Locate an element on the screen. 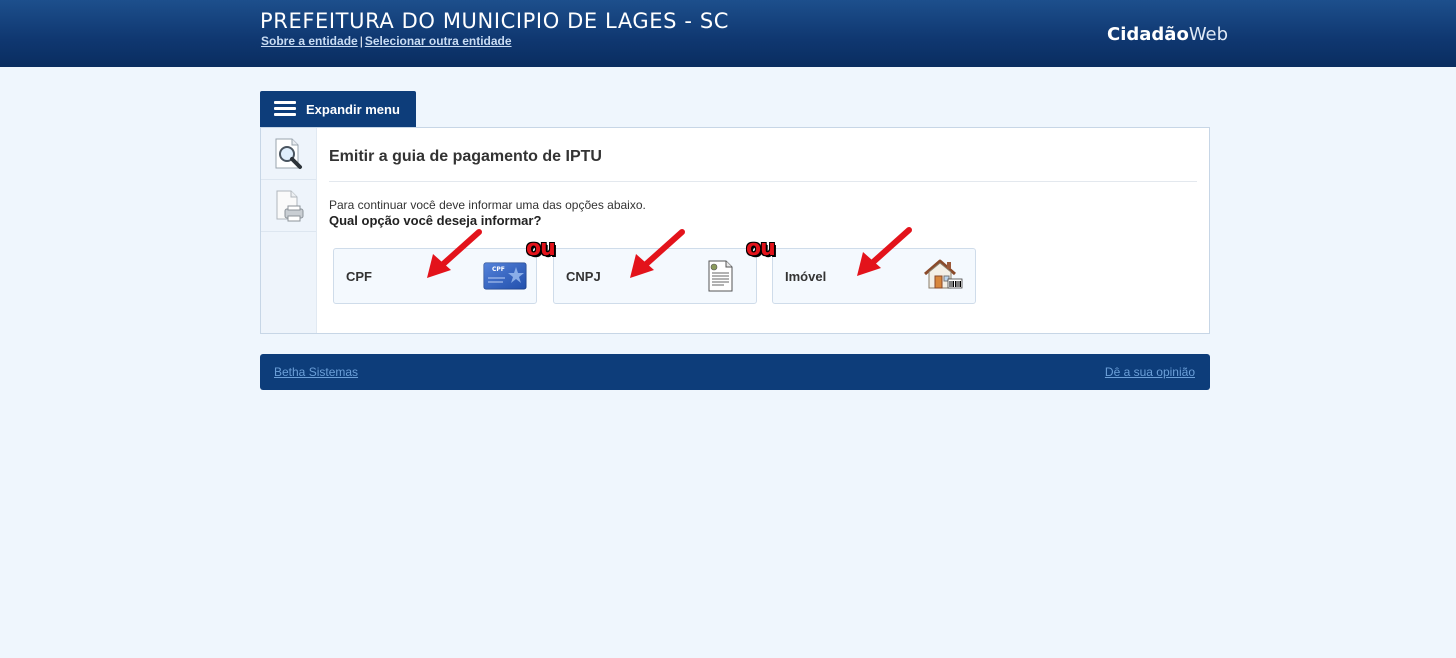 The height and width of the screenshot is (658, 1456). hamburger-icon is located at coordinates (285, 109).